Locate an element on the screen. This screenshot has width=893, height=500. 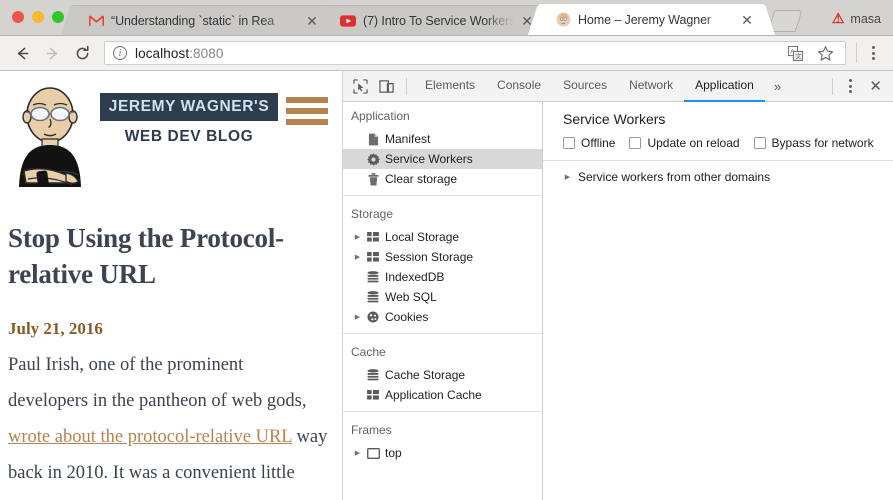
sidebar-item-label: Cache Storage is located at coordinates (425, 375).